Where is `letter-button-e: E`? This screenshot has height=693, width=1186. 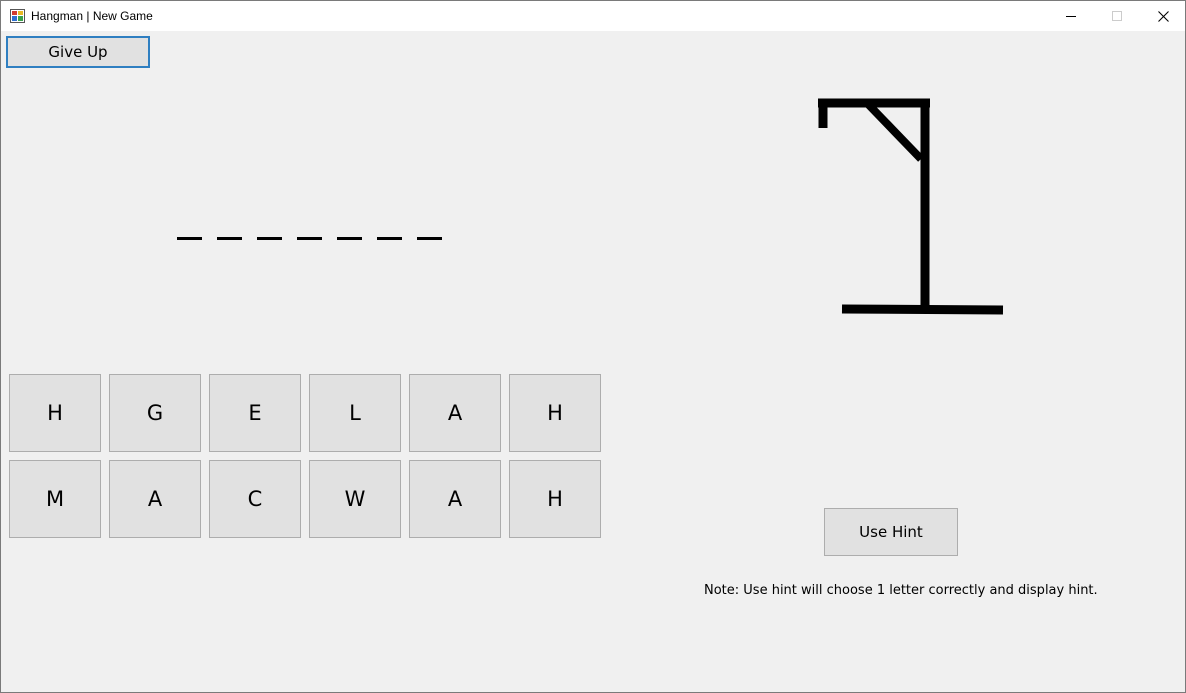 letter-button-e: E is located at coordinates (255, 413).